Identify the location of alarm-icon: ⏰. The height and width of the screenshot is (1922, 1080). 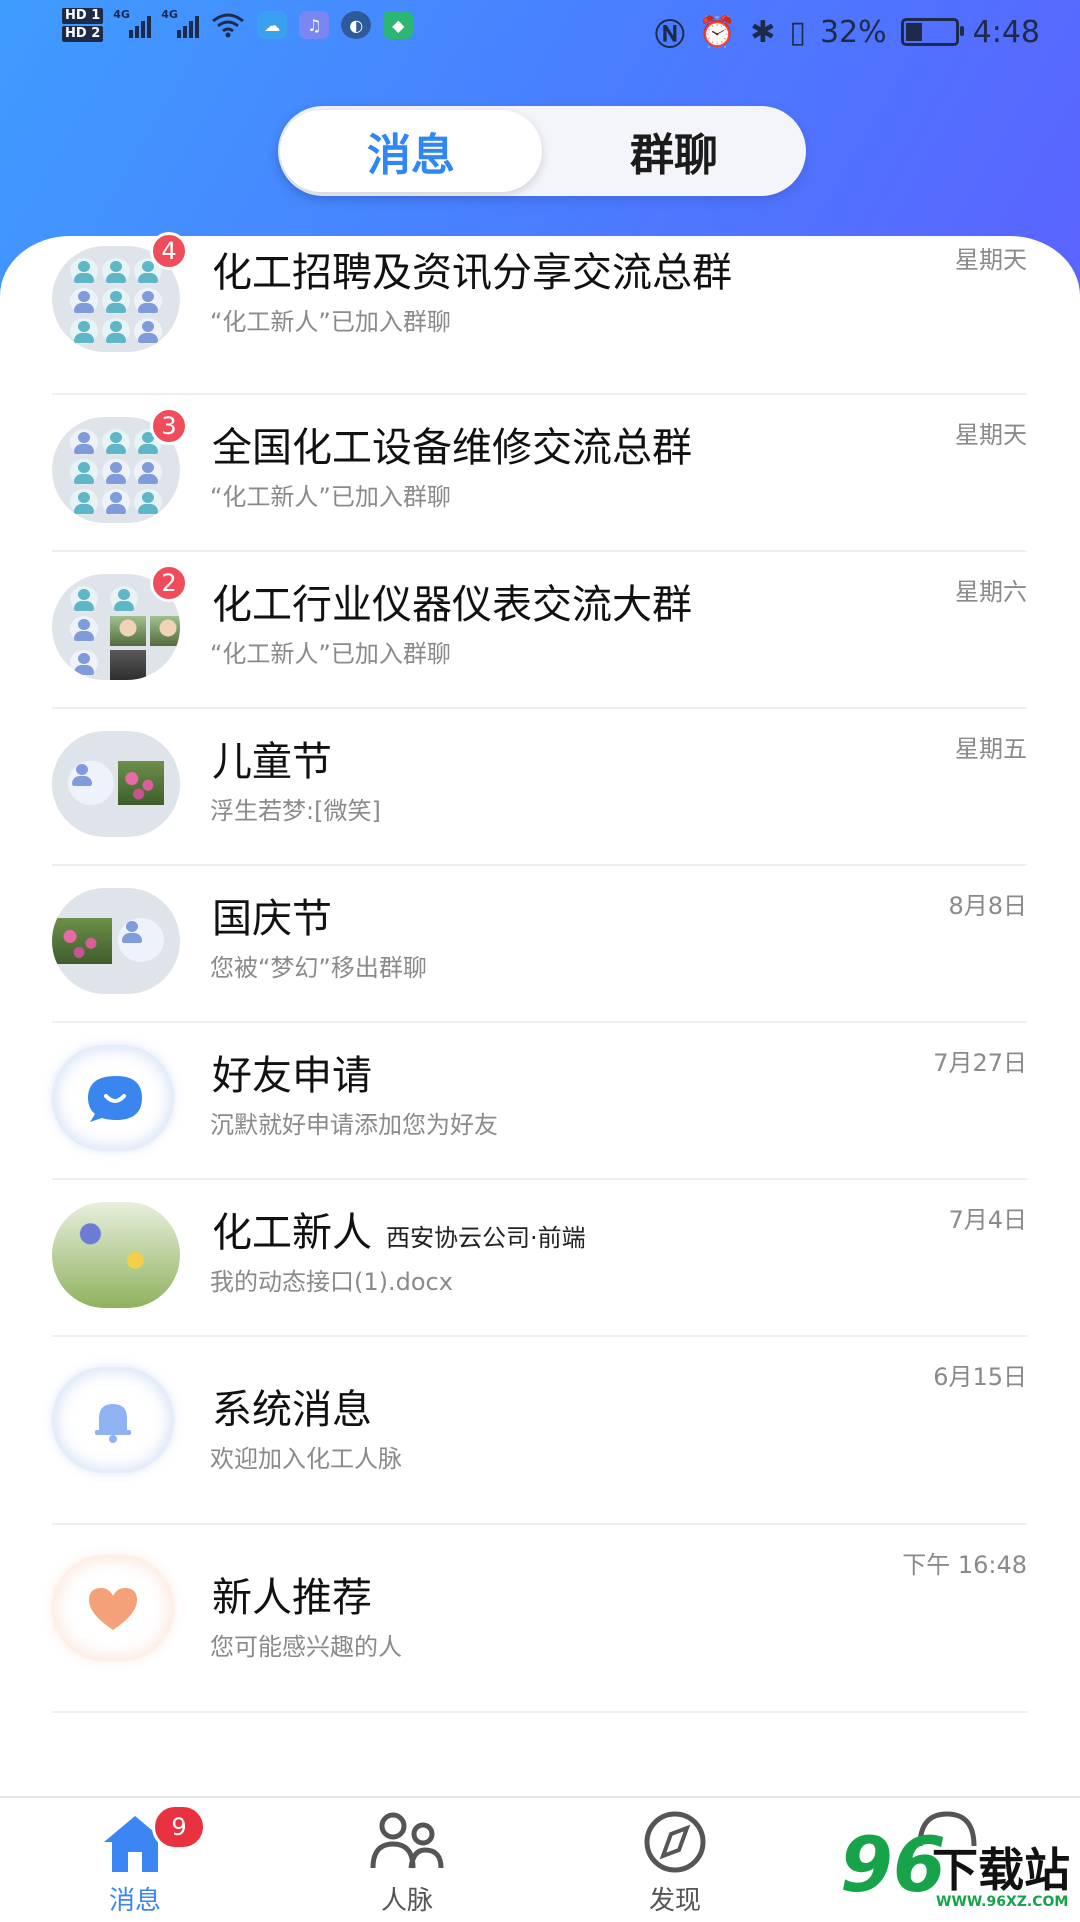
(717, 32).